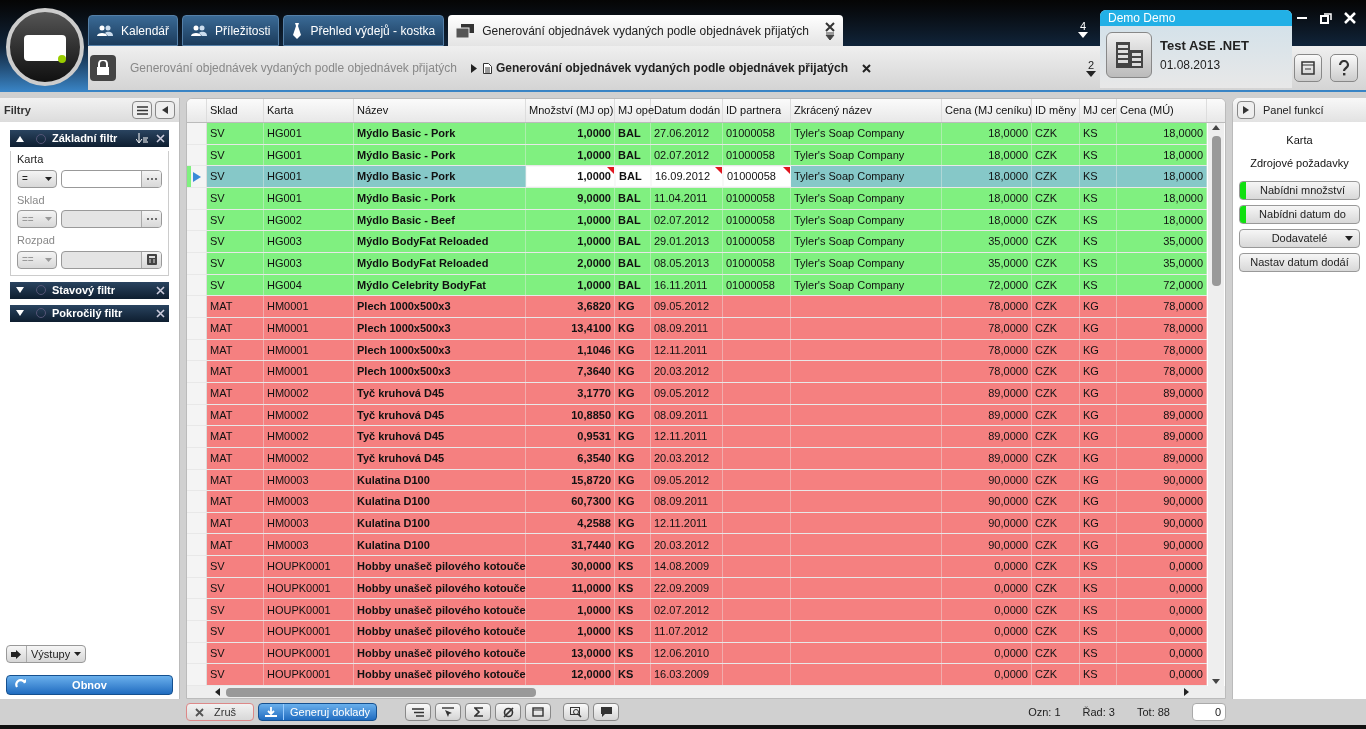 This screenshot has width=1366, height=729. Describe the element at coordinates (697, 220) in the screenshot. I see `table-row: SV HG002 Mýdlo Basic - Beef 1,0000 BAL 02.07.2012 01000058 Tyler's Soap Company 18,0000 CZK KS 18,0000` at that location.